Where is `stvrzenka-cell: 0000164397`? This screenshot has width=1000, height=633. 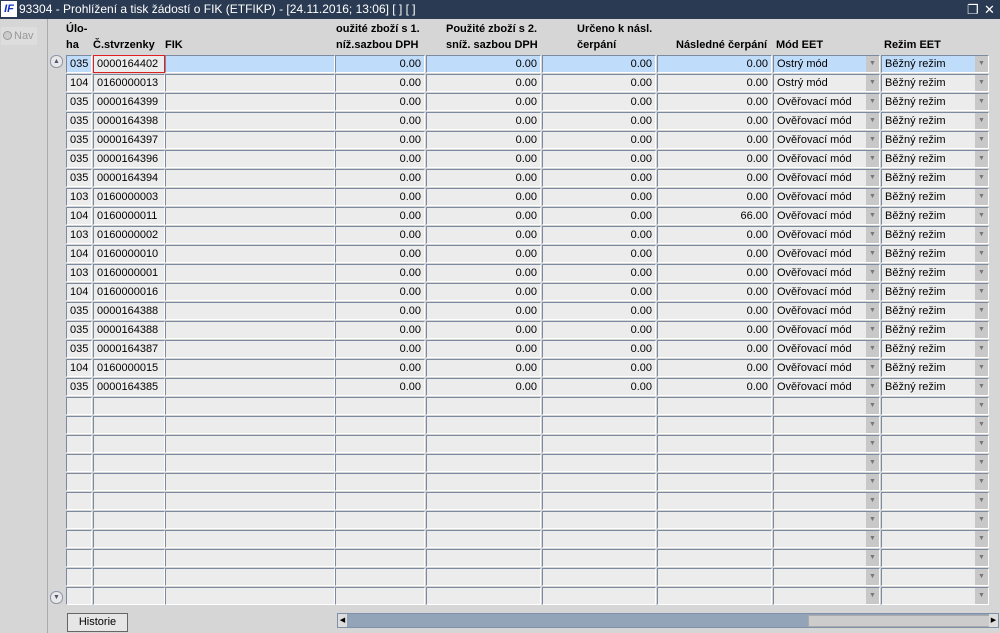
stvrzenka-cell: 0000164397 is located at coordinates (129, 140).